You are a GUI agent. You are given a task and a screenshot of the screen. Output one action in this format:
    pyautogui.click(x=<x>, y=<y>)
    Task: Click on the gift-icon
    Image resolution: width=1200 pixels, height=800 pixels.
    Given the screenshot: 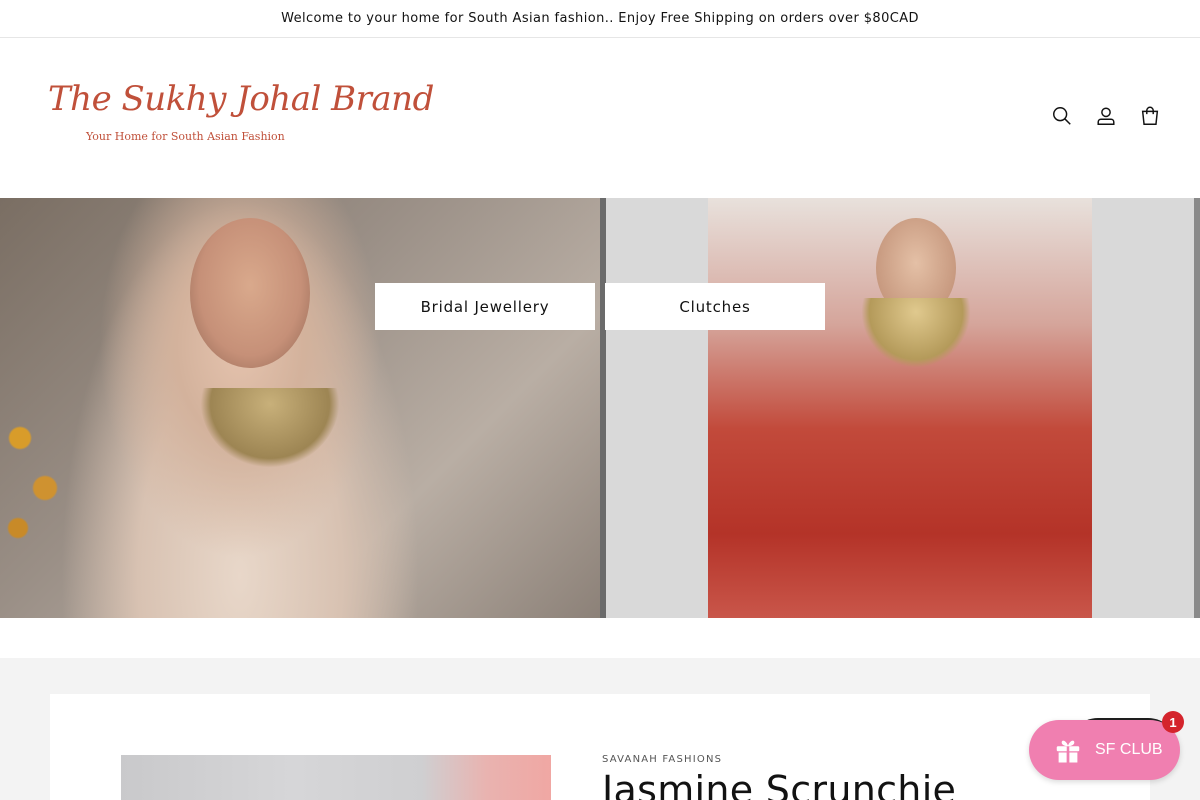 What is the action you would take?
    pyautogui.click(x=1068, y=751)
    